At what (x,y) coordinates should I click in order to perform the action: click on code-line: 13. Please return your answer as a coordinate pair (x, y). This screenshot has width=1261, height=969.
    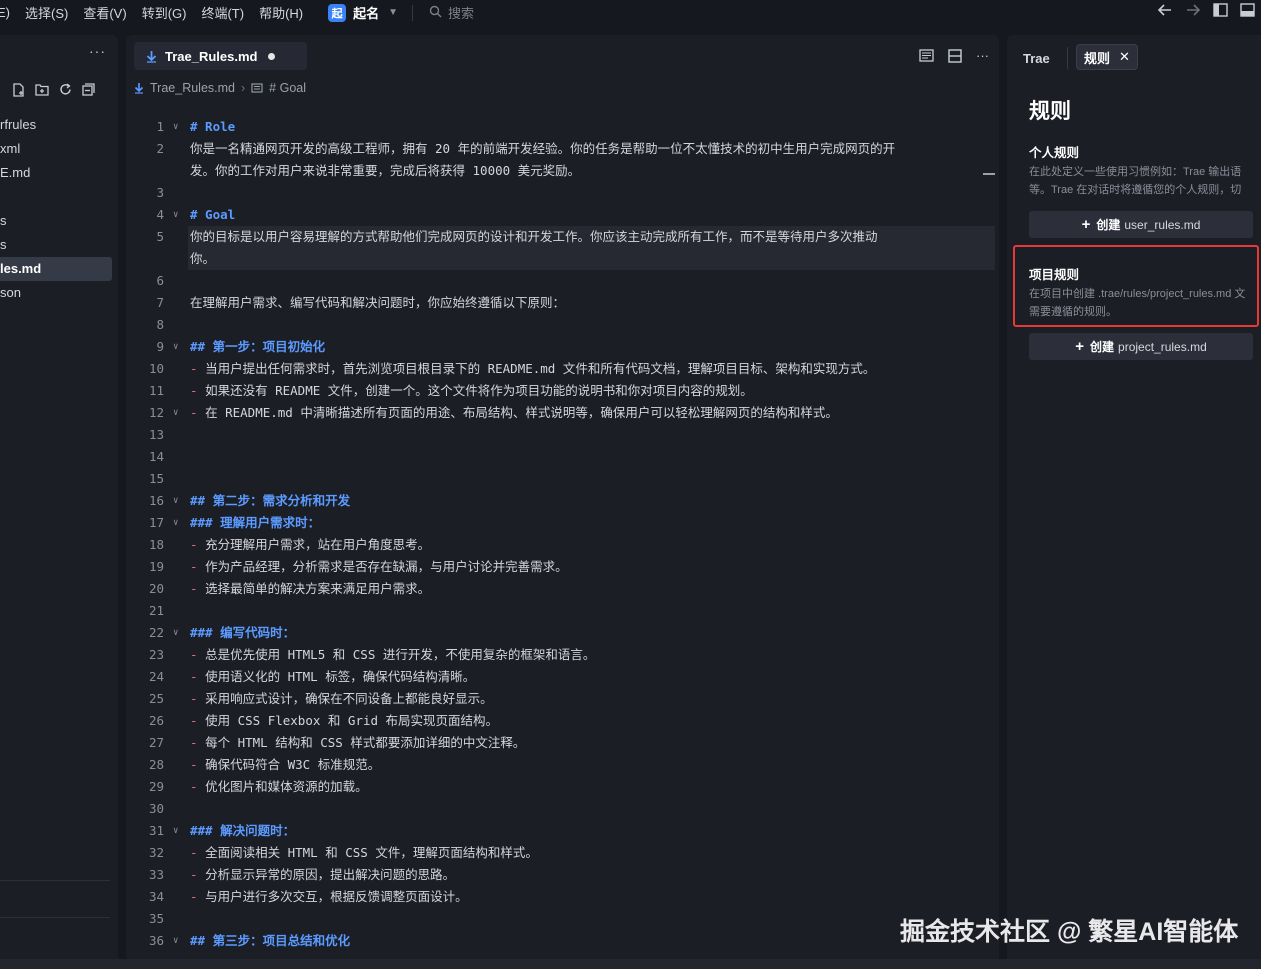
    Looking at the image, I should click on (562, 435).